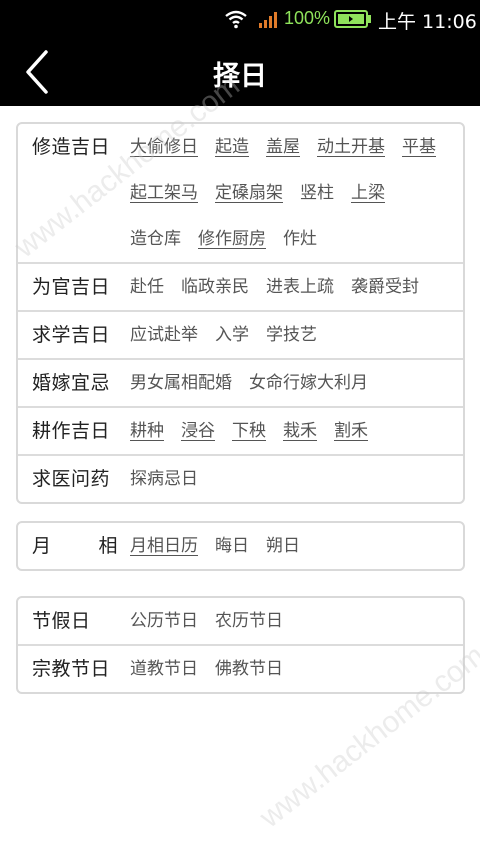 This screenshot has width=480, height=854. Describe the element at coordinates (300, 431) in the screenshot. I see `date-link: 栽禾` at that location.